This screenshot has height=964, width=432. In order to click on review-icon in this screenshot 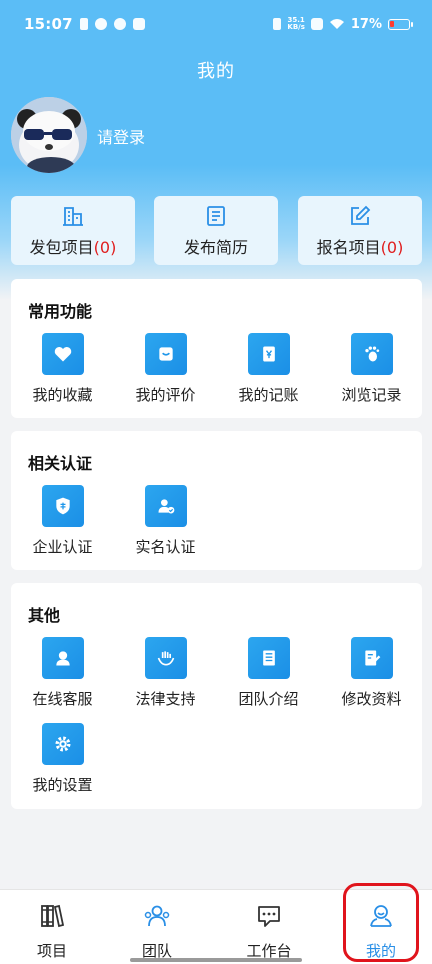, I will do `click(165, 354)`.